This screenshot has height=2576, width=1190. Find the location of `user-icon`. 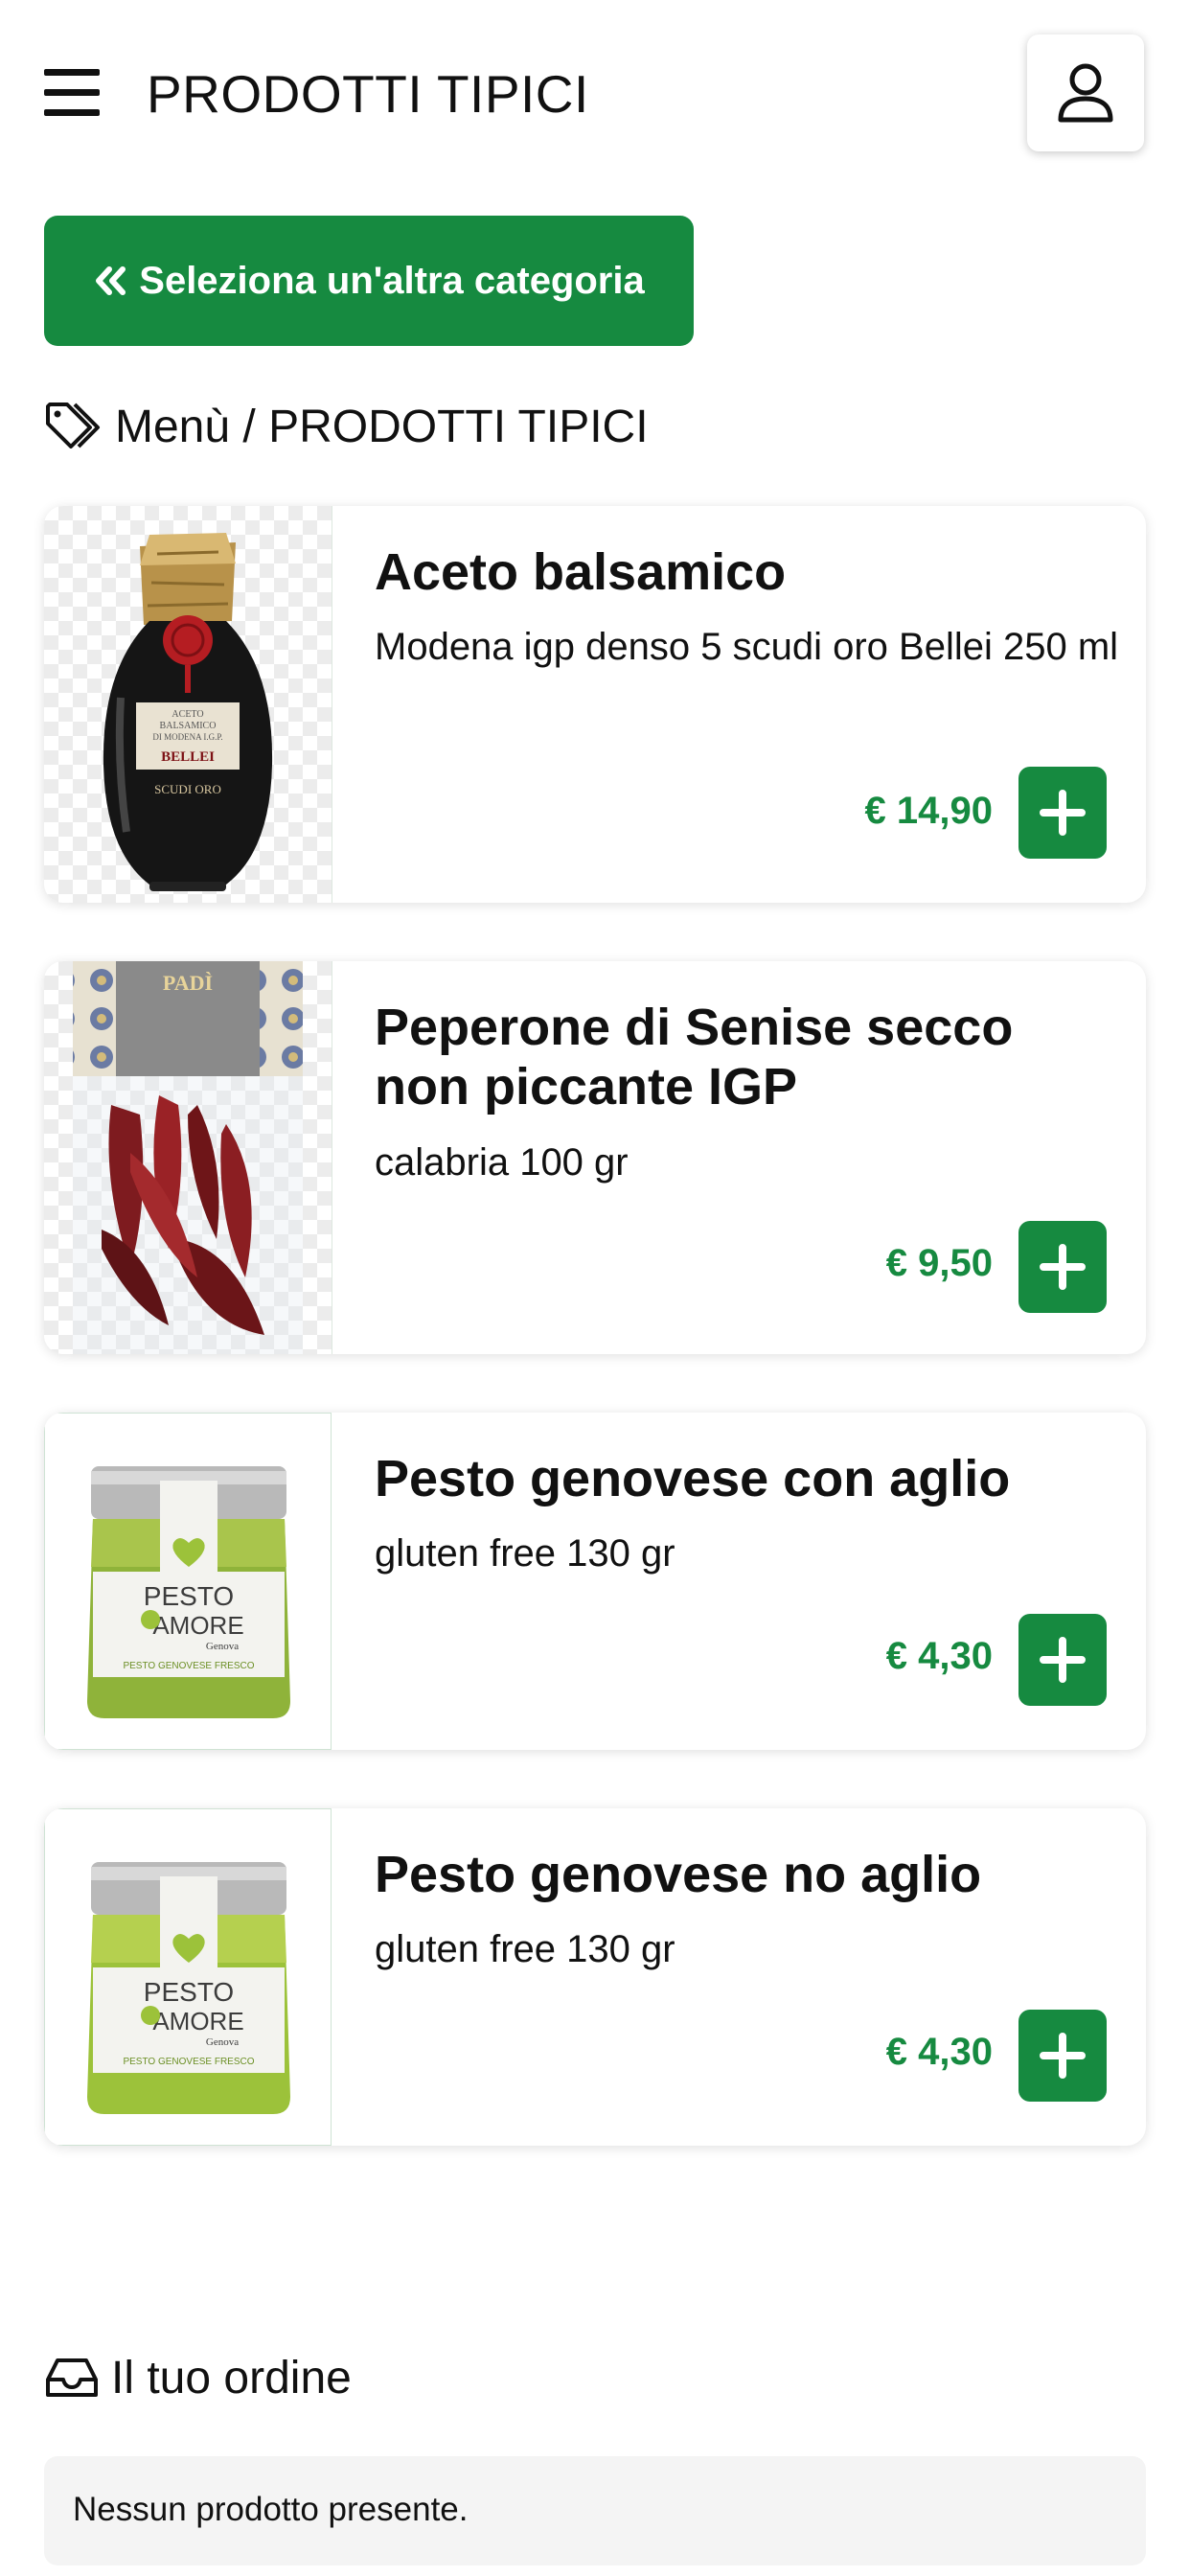

user-icon is located at coordinates (1085, 93).